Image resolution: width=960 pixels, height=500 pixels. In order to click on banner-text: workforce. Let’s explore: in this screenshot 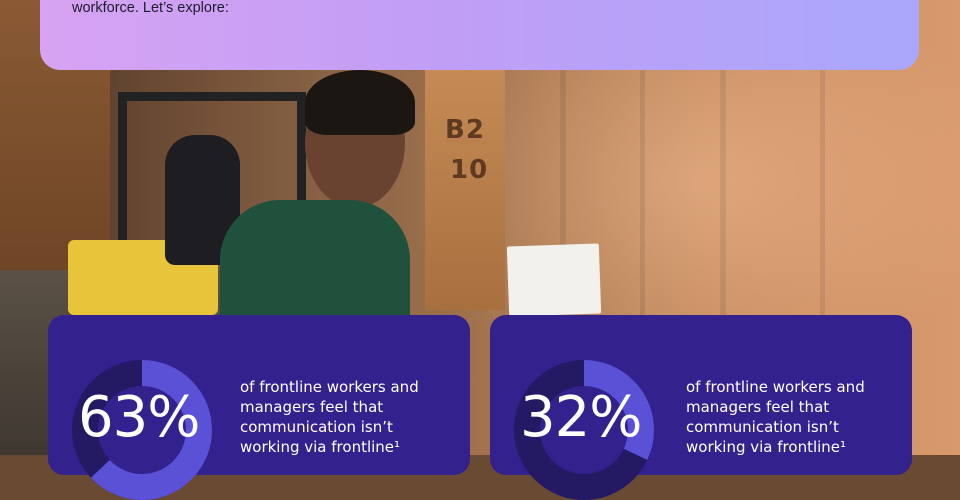, I will do `click(150, 8)`.